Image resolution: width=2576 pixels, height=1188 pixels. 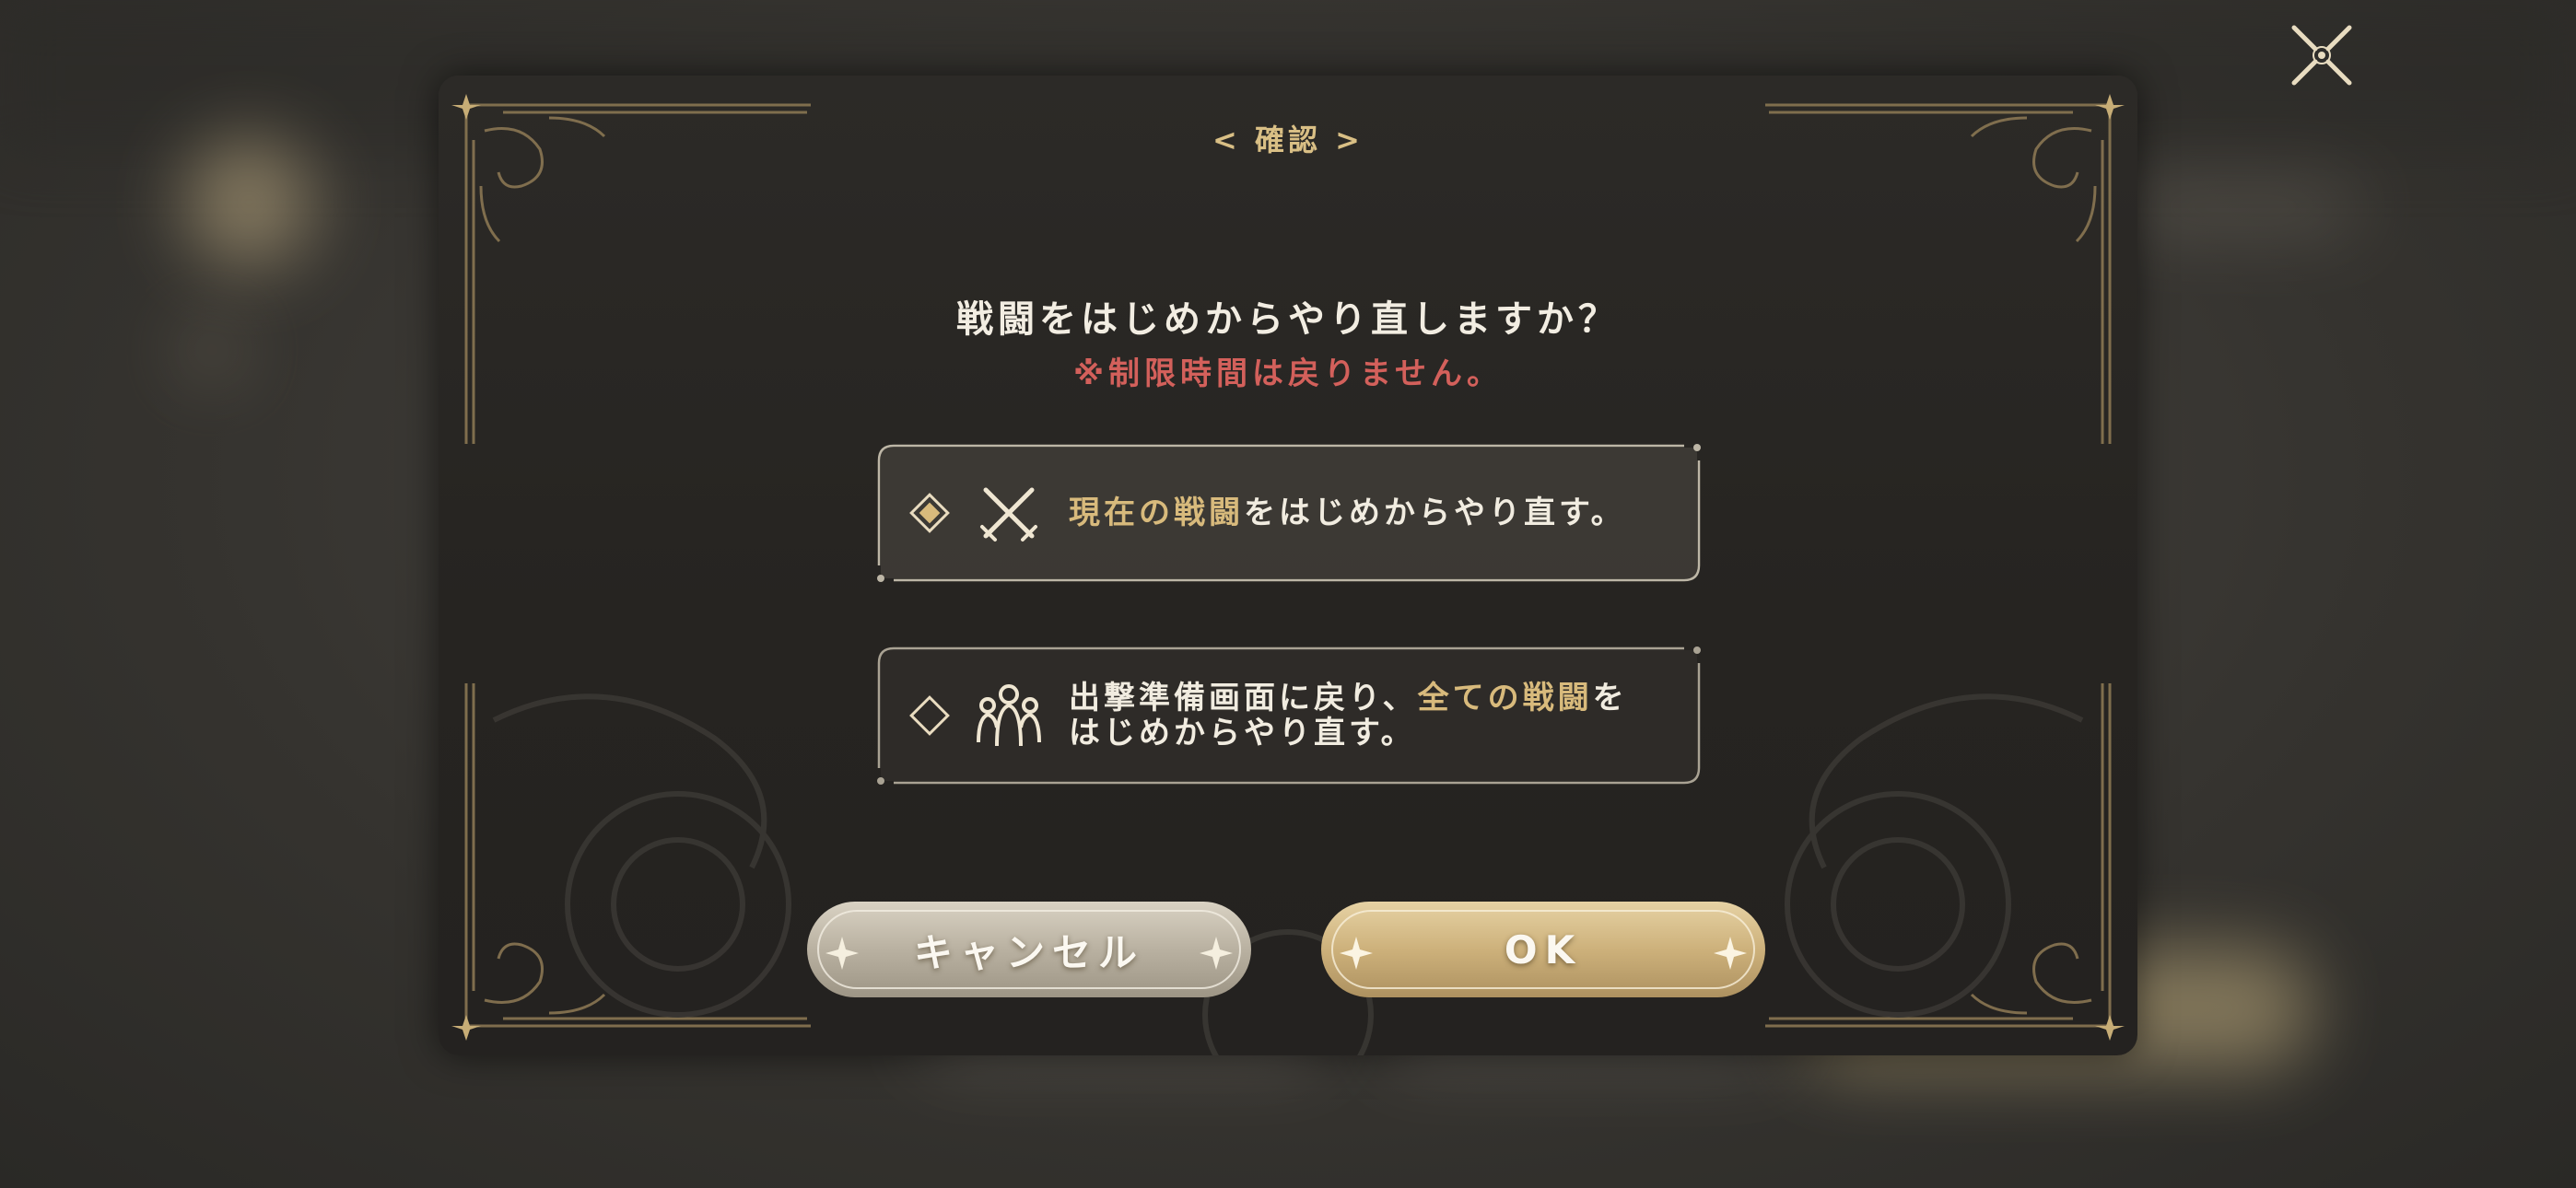 What do you see at coordinates (1156, 513) in the screenshot?
I see `option-1-highlight: 現在の戦闘` at bounding box center [1156, 513].